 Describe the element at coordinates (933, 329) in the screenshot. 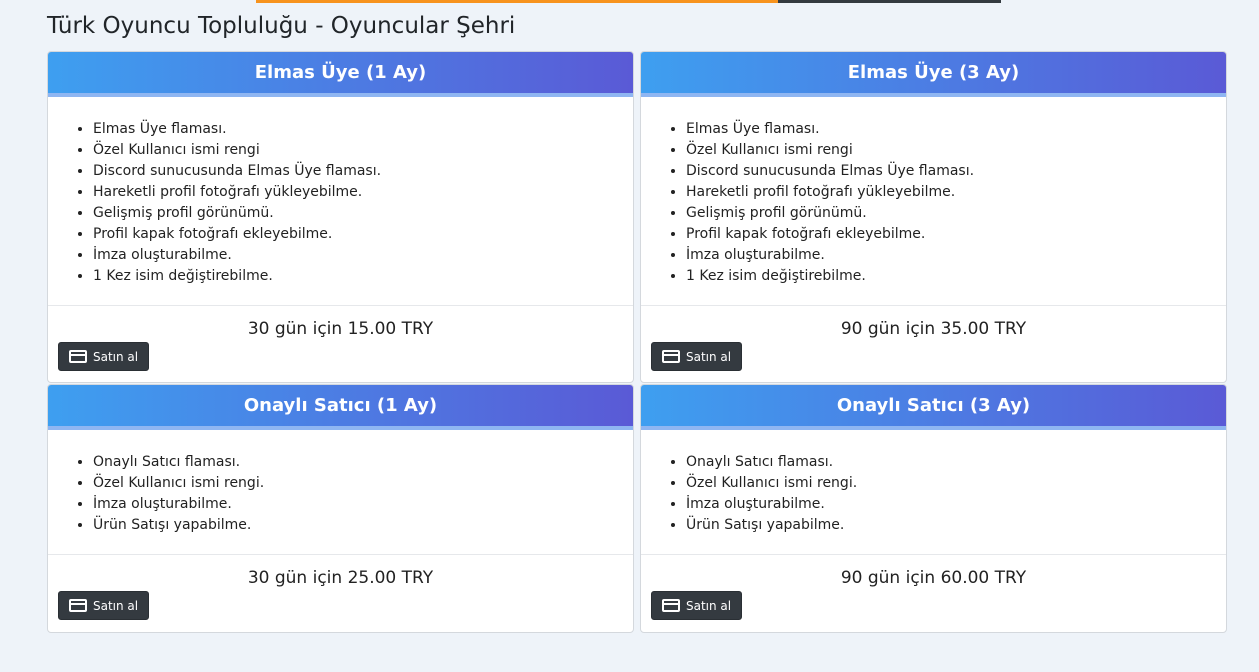

I see `package-price: 90 gün için 35.00 TRY` at that location.